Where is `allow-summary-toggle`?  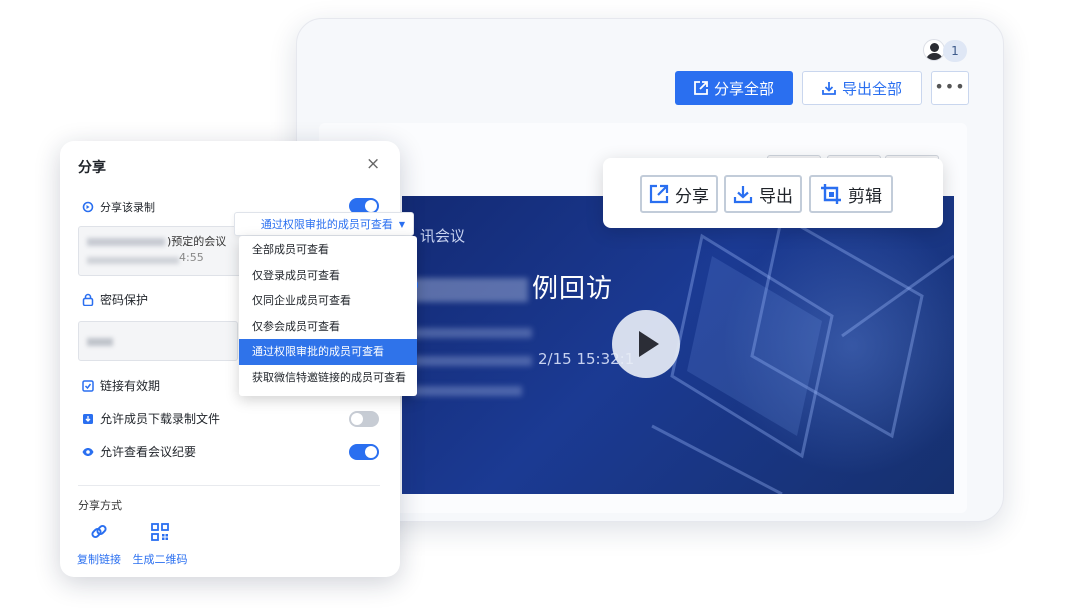
allow-summary-toggle is located at coordinates (364, 452).